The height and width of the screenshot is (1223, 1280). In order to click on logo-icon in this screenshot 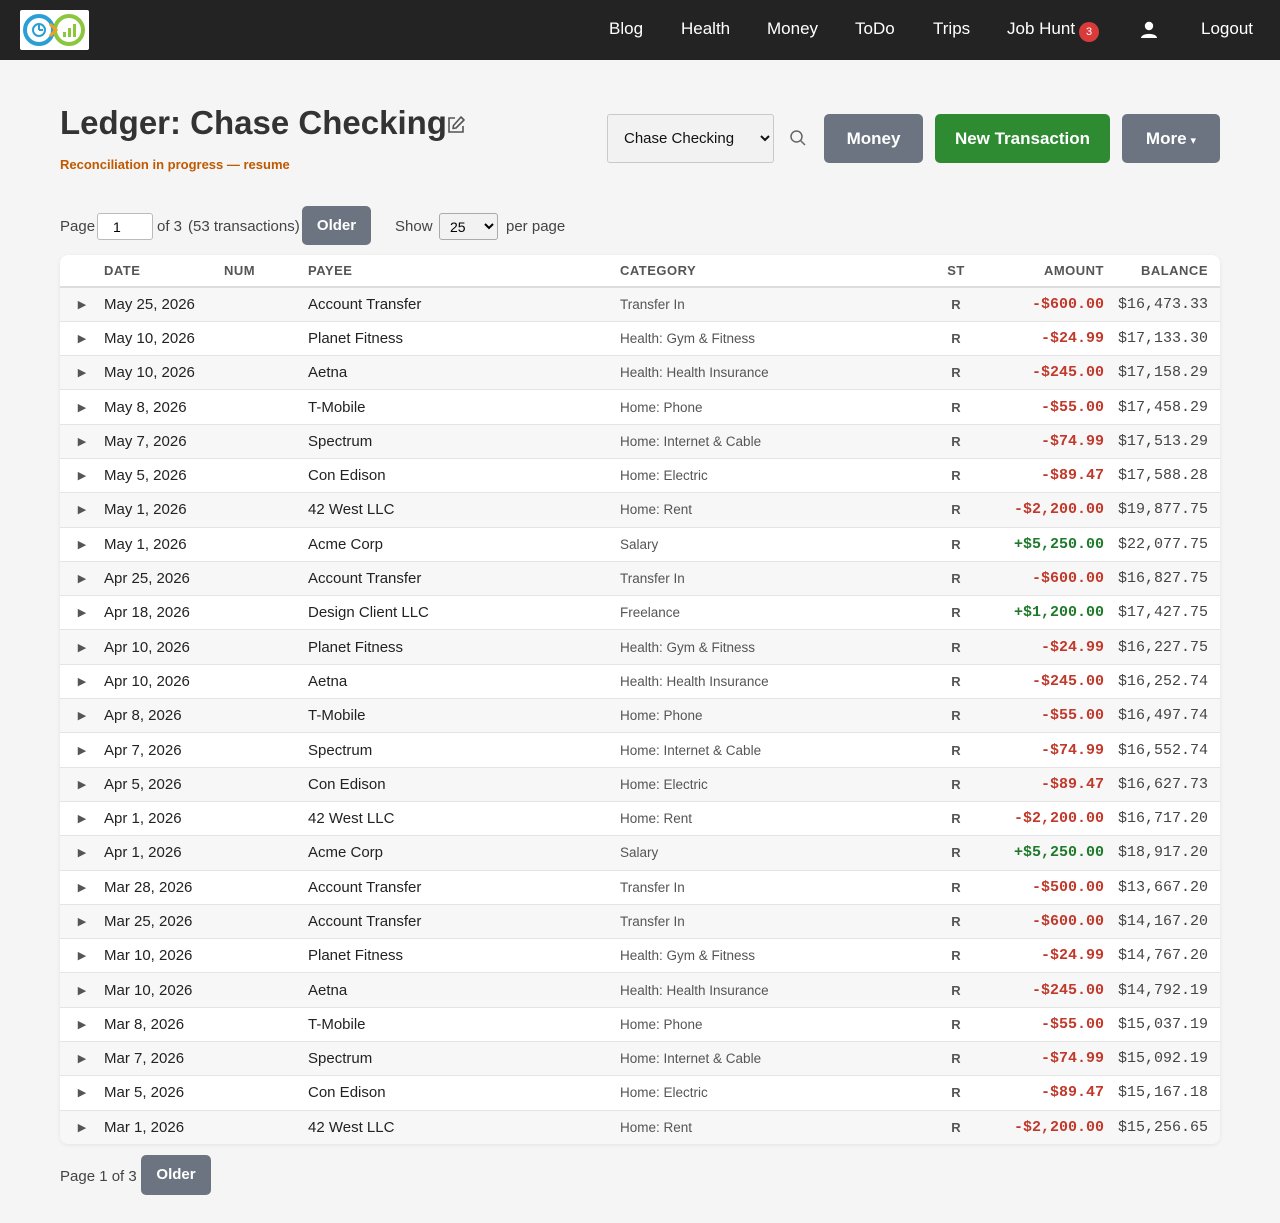, I will do `click(54, 30)`.